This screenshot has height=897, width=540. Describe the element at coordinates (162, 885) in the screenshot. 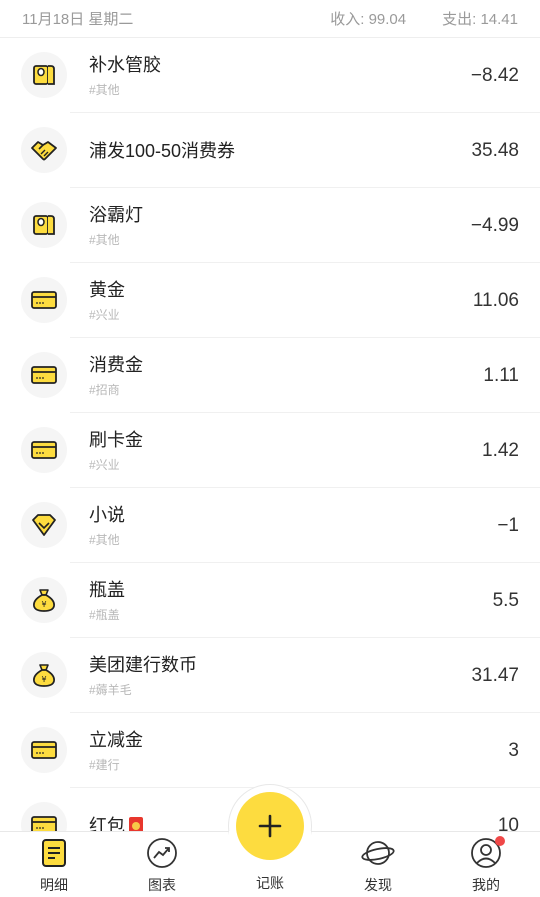

I see `tab-label: 图表` at that location.